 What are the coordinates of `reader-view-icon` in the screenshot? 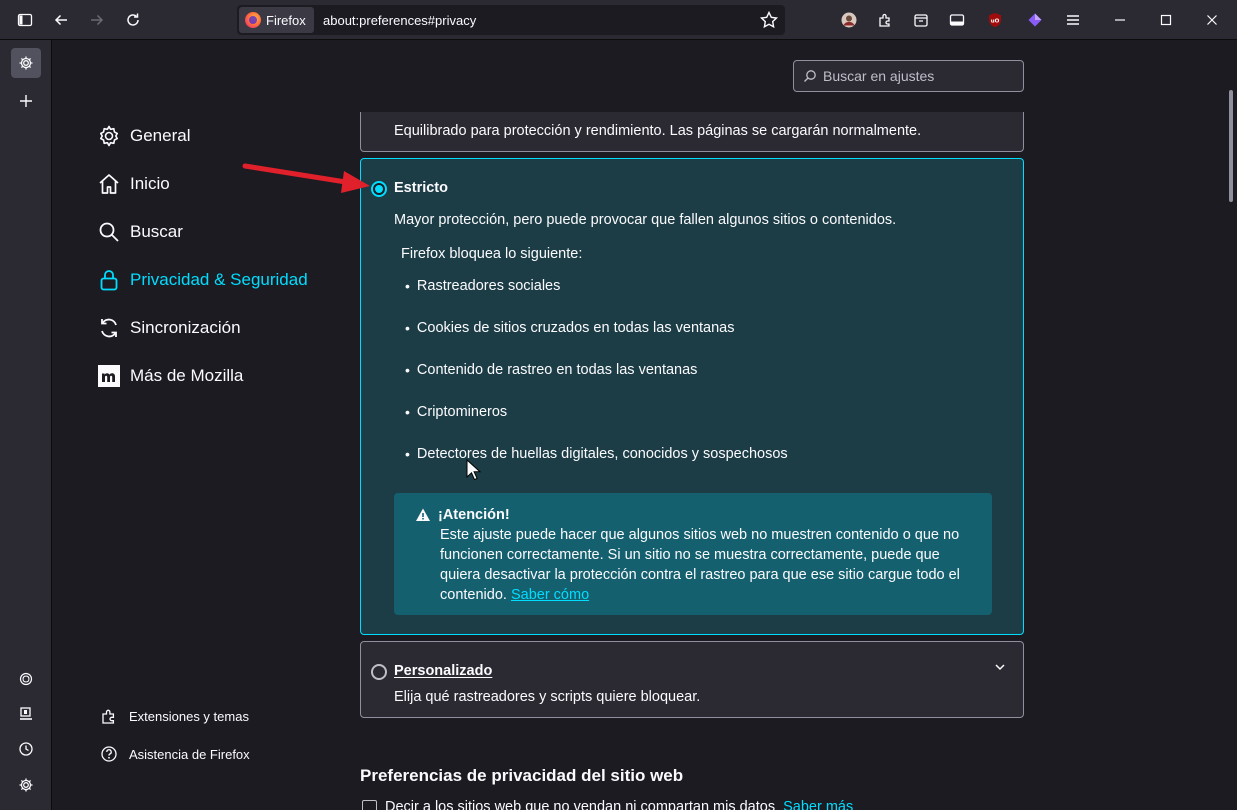 It's located at (957, 20).